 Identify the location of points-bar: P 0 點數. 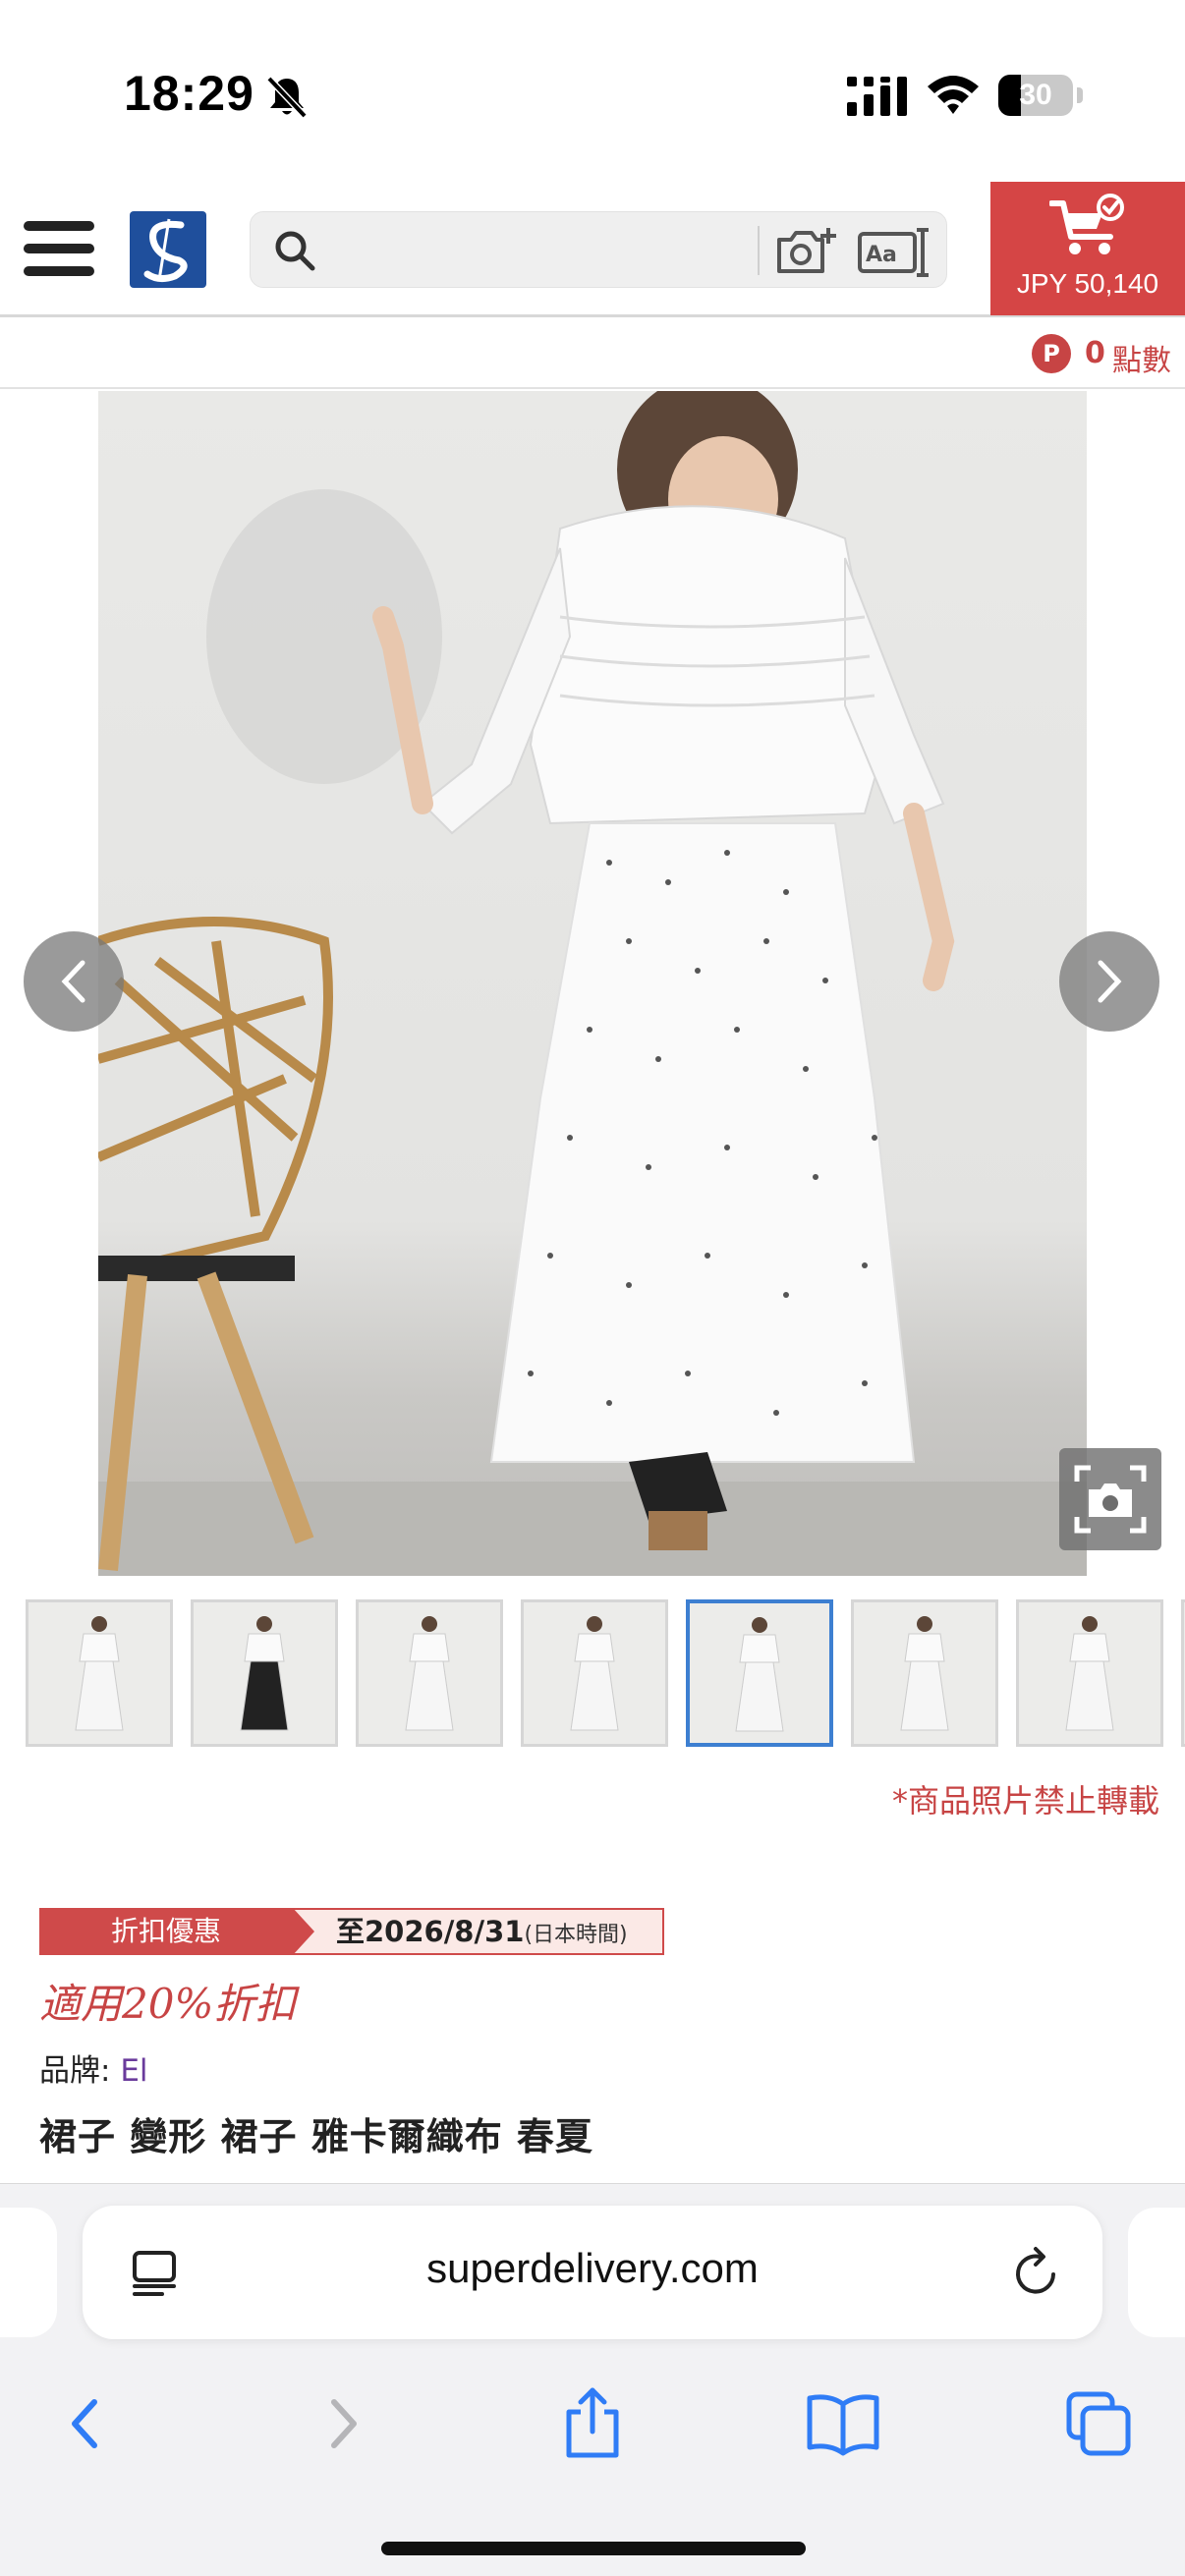
(592, 354).